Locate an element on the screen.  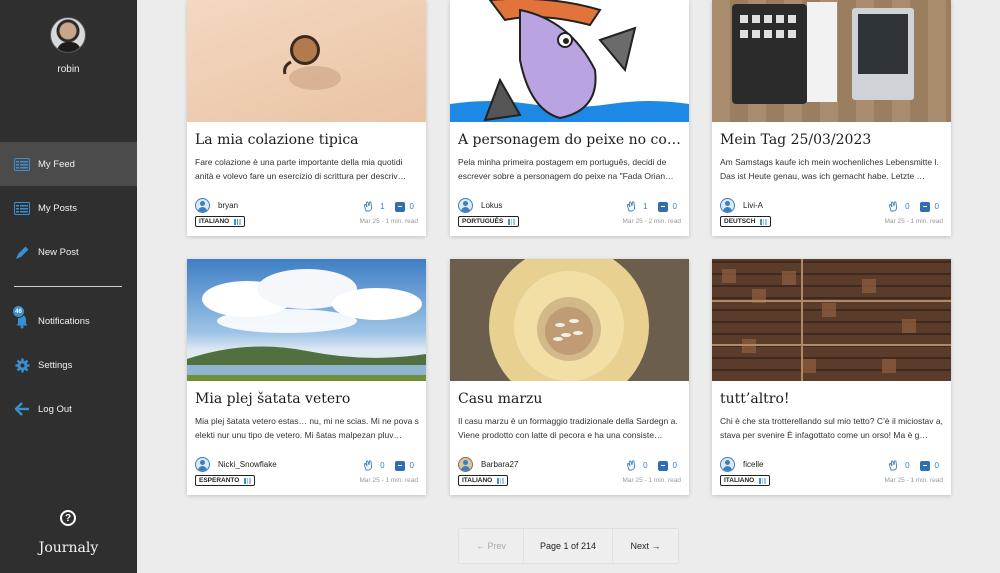
author-row: Livi-A is located at coordinates (741, 205).